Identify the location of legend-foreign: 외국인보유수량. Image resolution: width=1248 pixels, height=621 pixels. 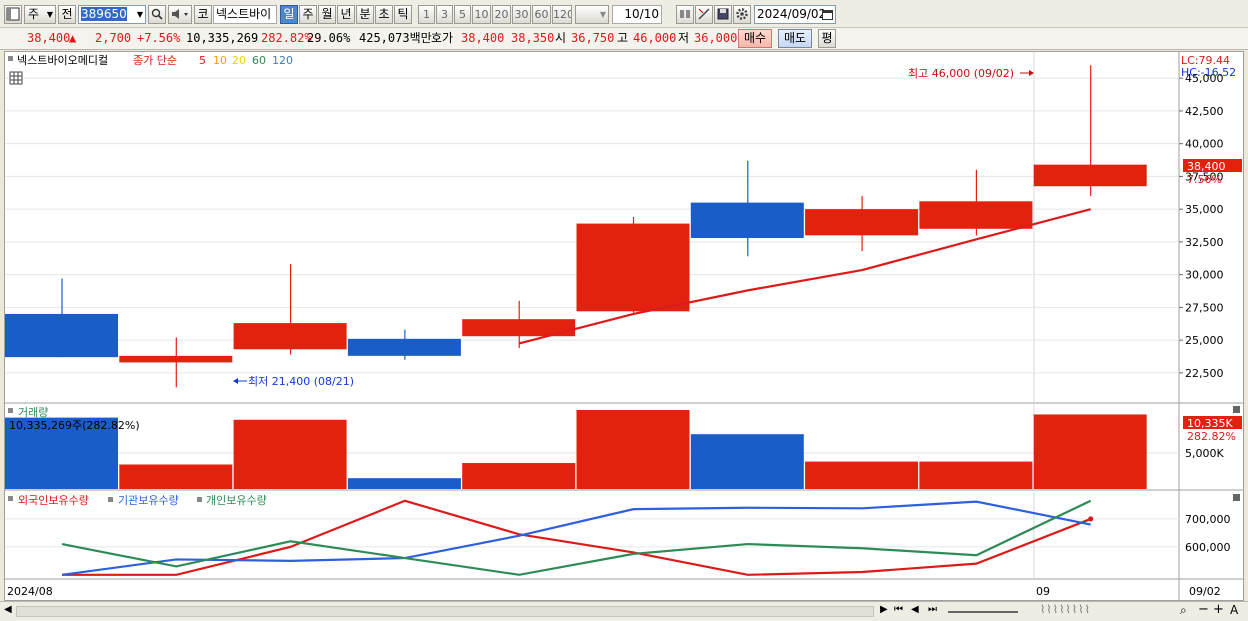
(53, 500).